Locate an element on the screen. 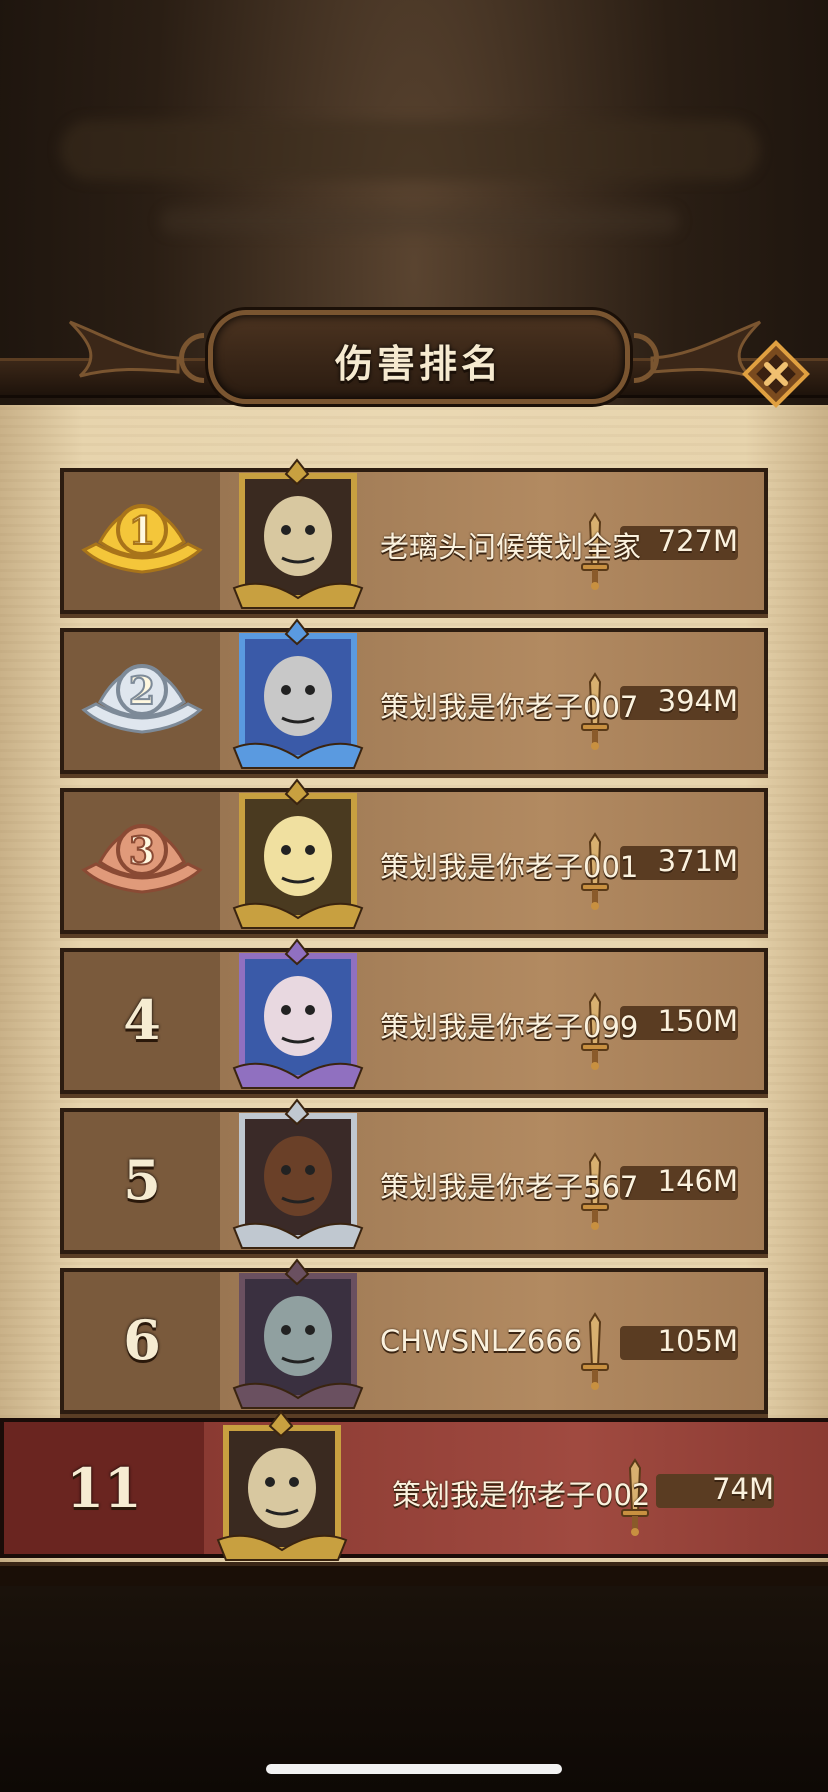 Image resolution: width=828 pixels, height=1792 pixels. rank-cell: 11 is located at coordinates (104, 1488).